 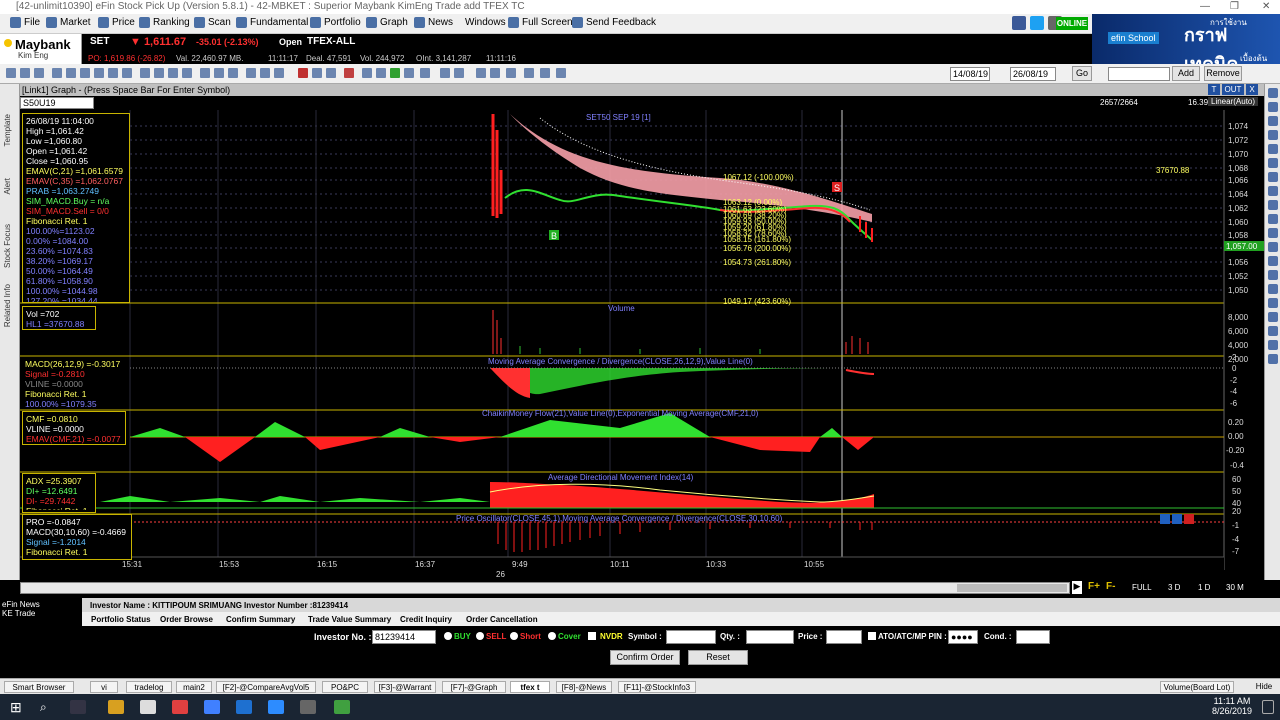 What do you see at coordinates (1139, 74) in the screenshot?
I see `compare-symbol-select` at bounding box center [1139, 74].